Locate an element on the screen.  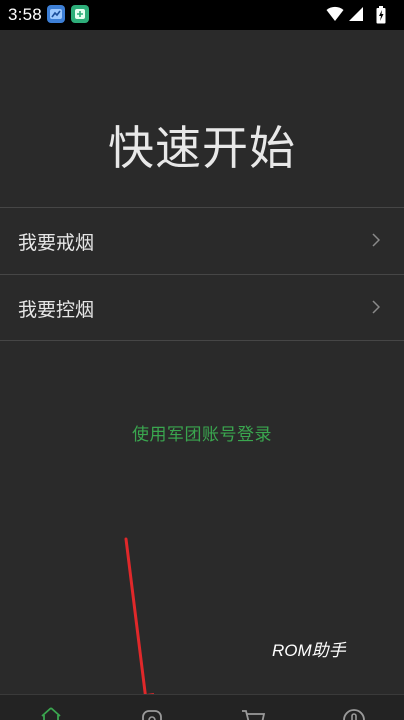
status-bar: 3:58 is located at coordinates (202, 15).